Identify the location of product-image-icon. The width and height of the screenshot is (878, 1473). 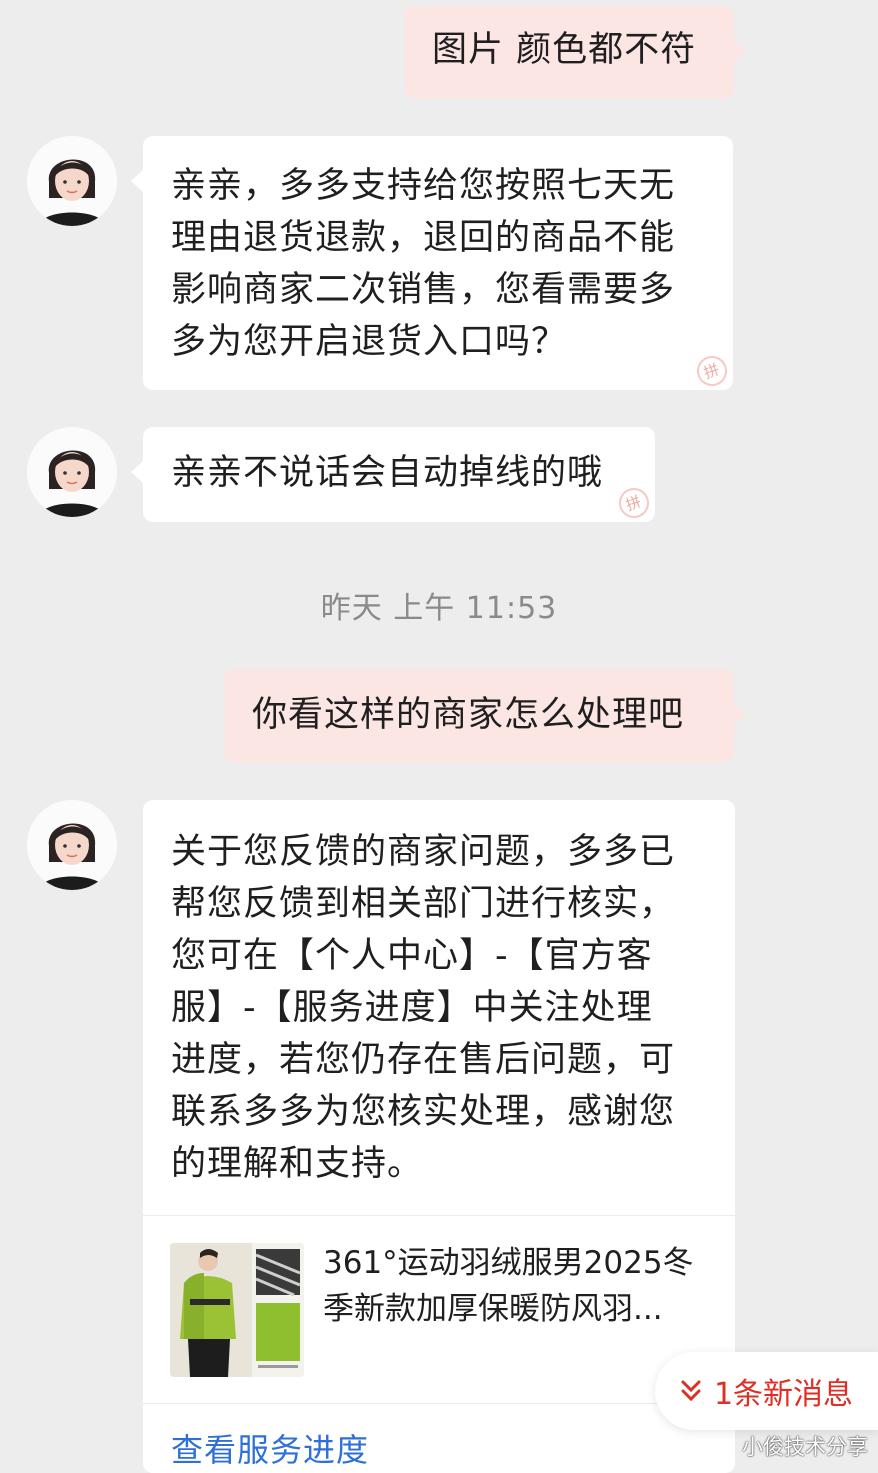
(237, 1310).